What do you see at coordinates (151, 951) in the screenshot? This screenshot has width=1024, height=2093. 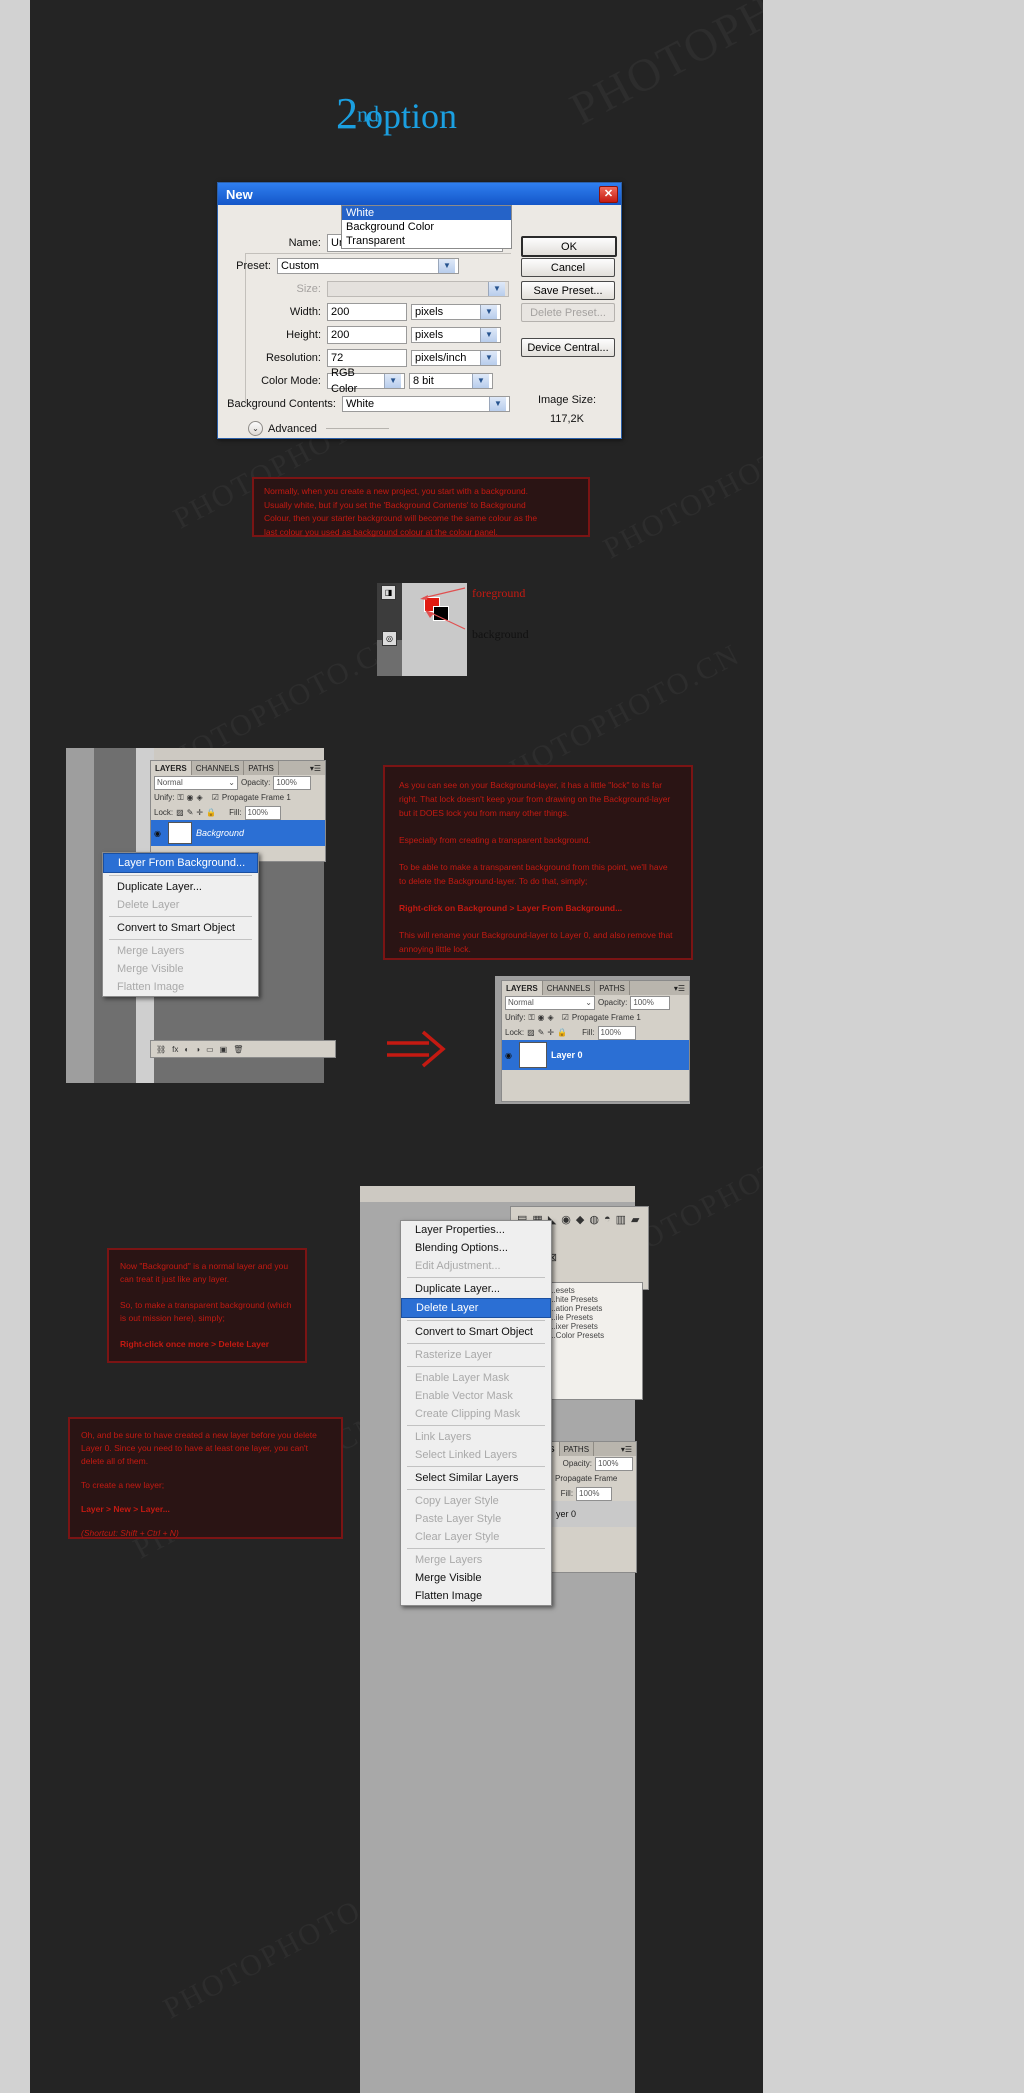 I see `menu-item-merge-layers: Merge Layers` at bounding box center [151, 951].